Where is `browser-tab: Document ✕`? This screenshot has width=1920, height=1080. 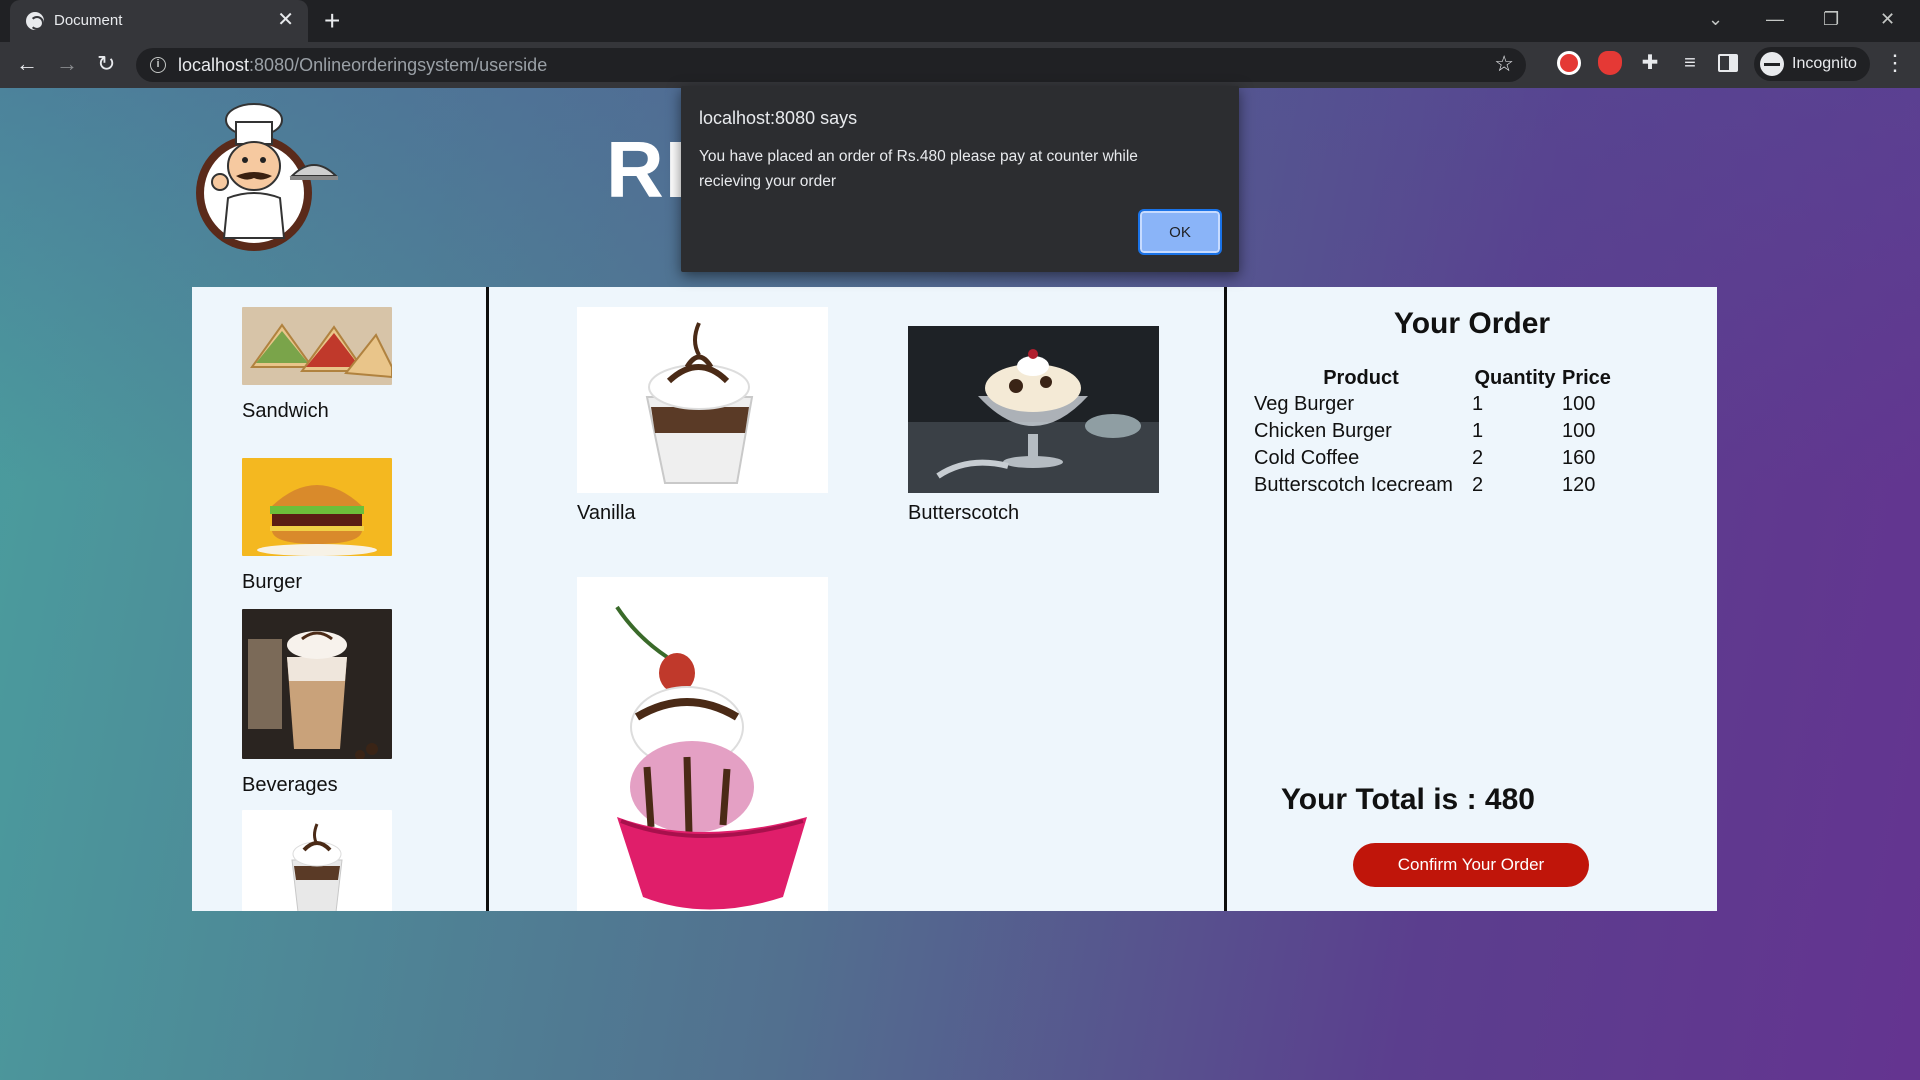
browser-tab: Document ✕ is located at coordinates (159, 21).